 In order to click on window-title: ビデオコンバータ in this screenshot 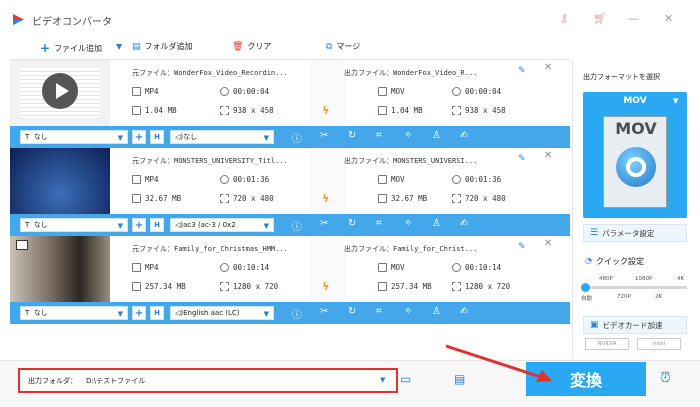, I will do `click(72, 22)`.